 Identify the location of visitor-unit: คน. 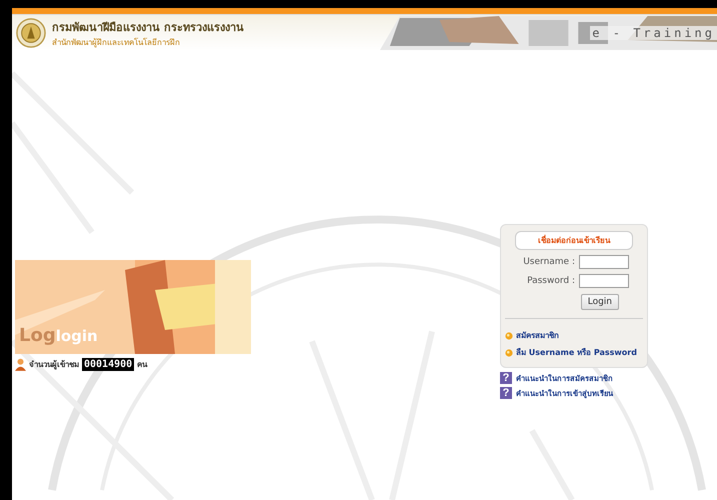
(142, 365).